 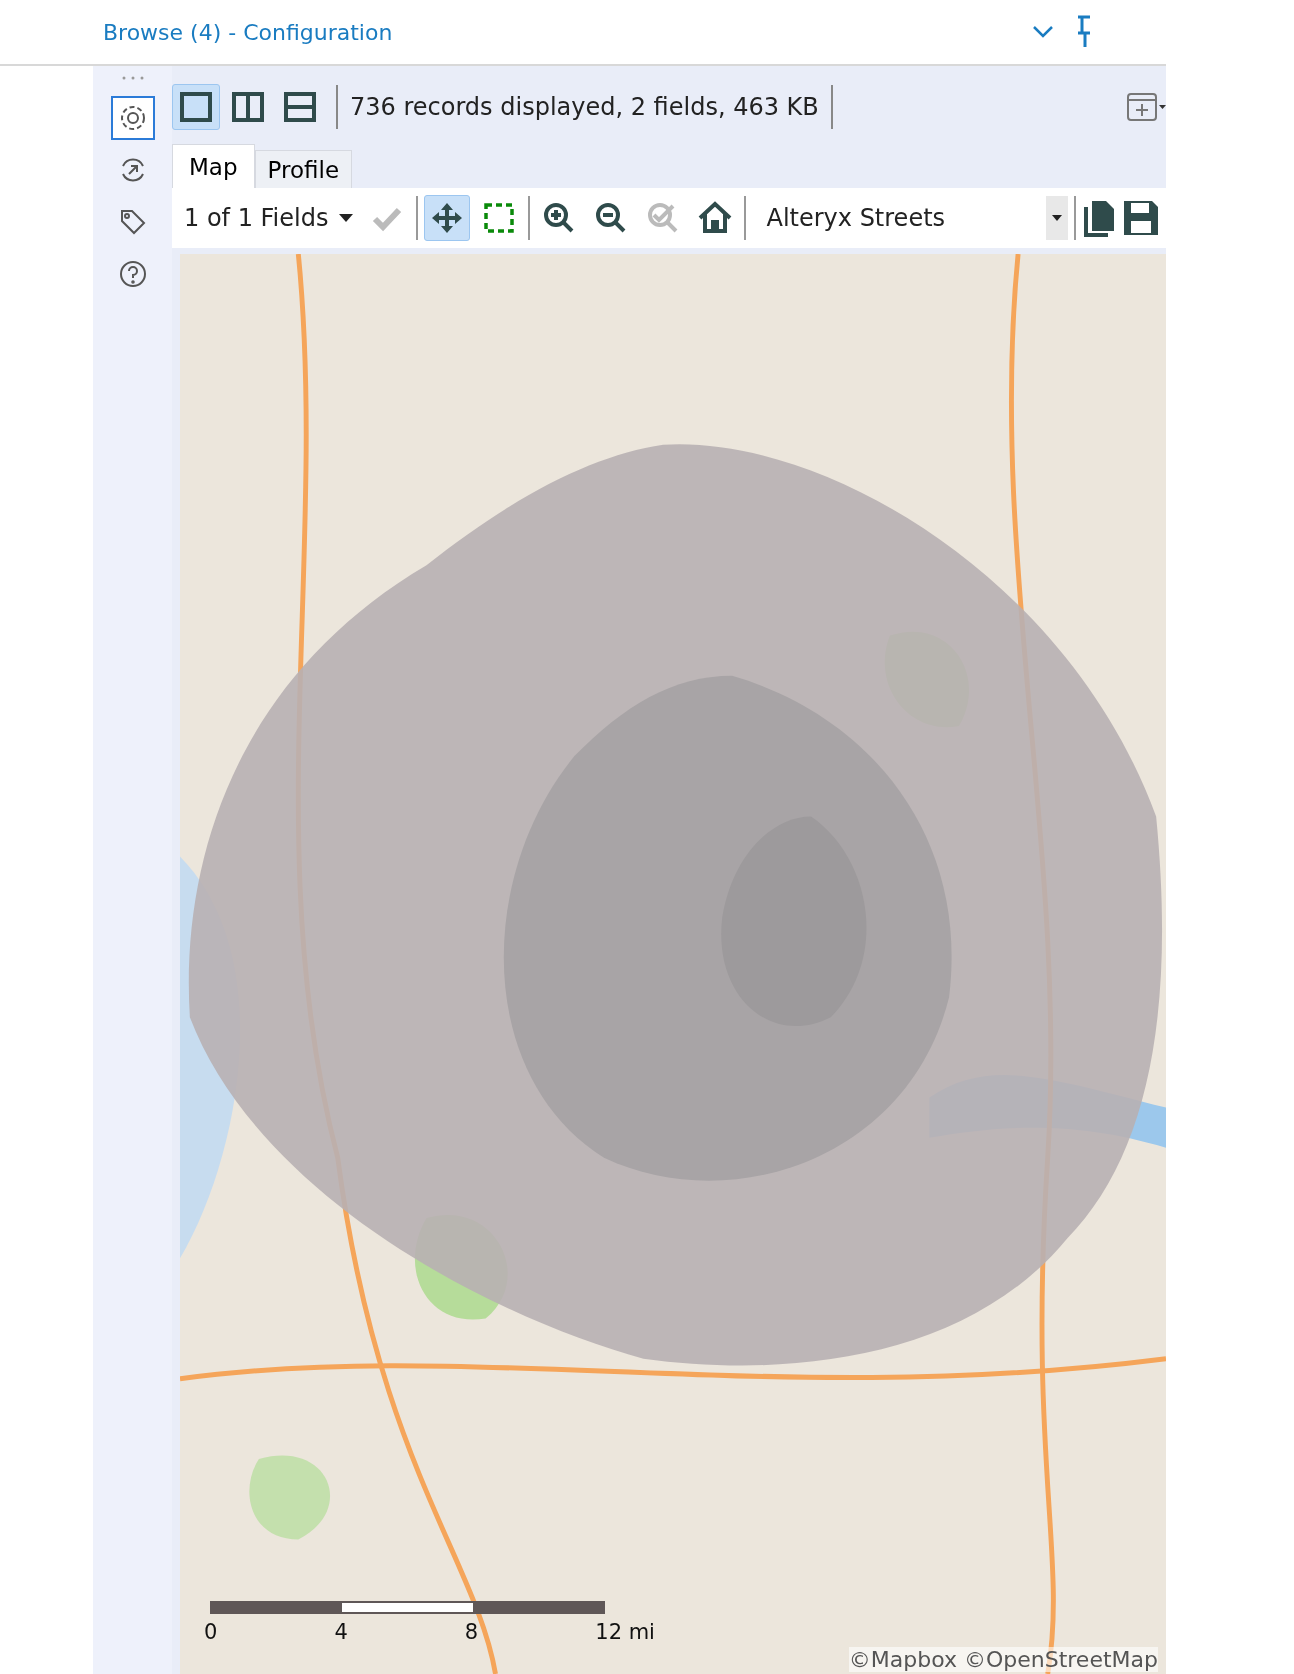 I want to click on pan-button, so click(x=447, y=218).